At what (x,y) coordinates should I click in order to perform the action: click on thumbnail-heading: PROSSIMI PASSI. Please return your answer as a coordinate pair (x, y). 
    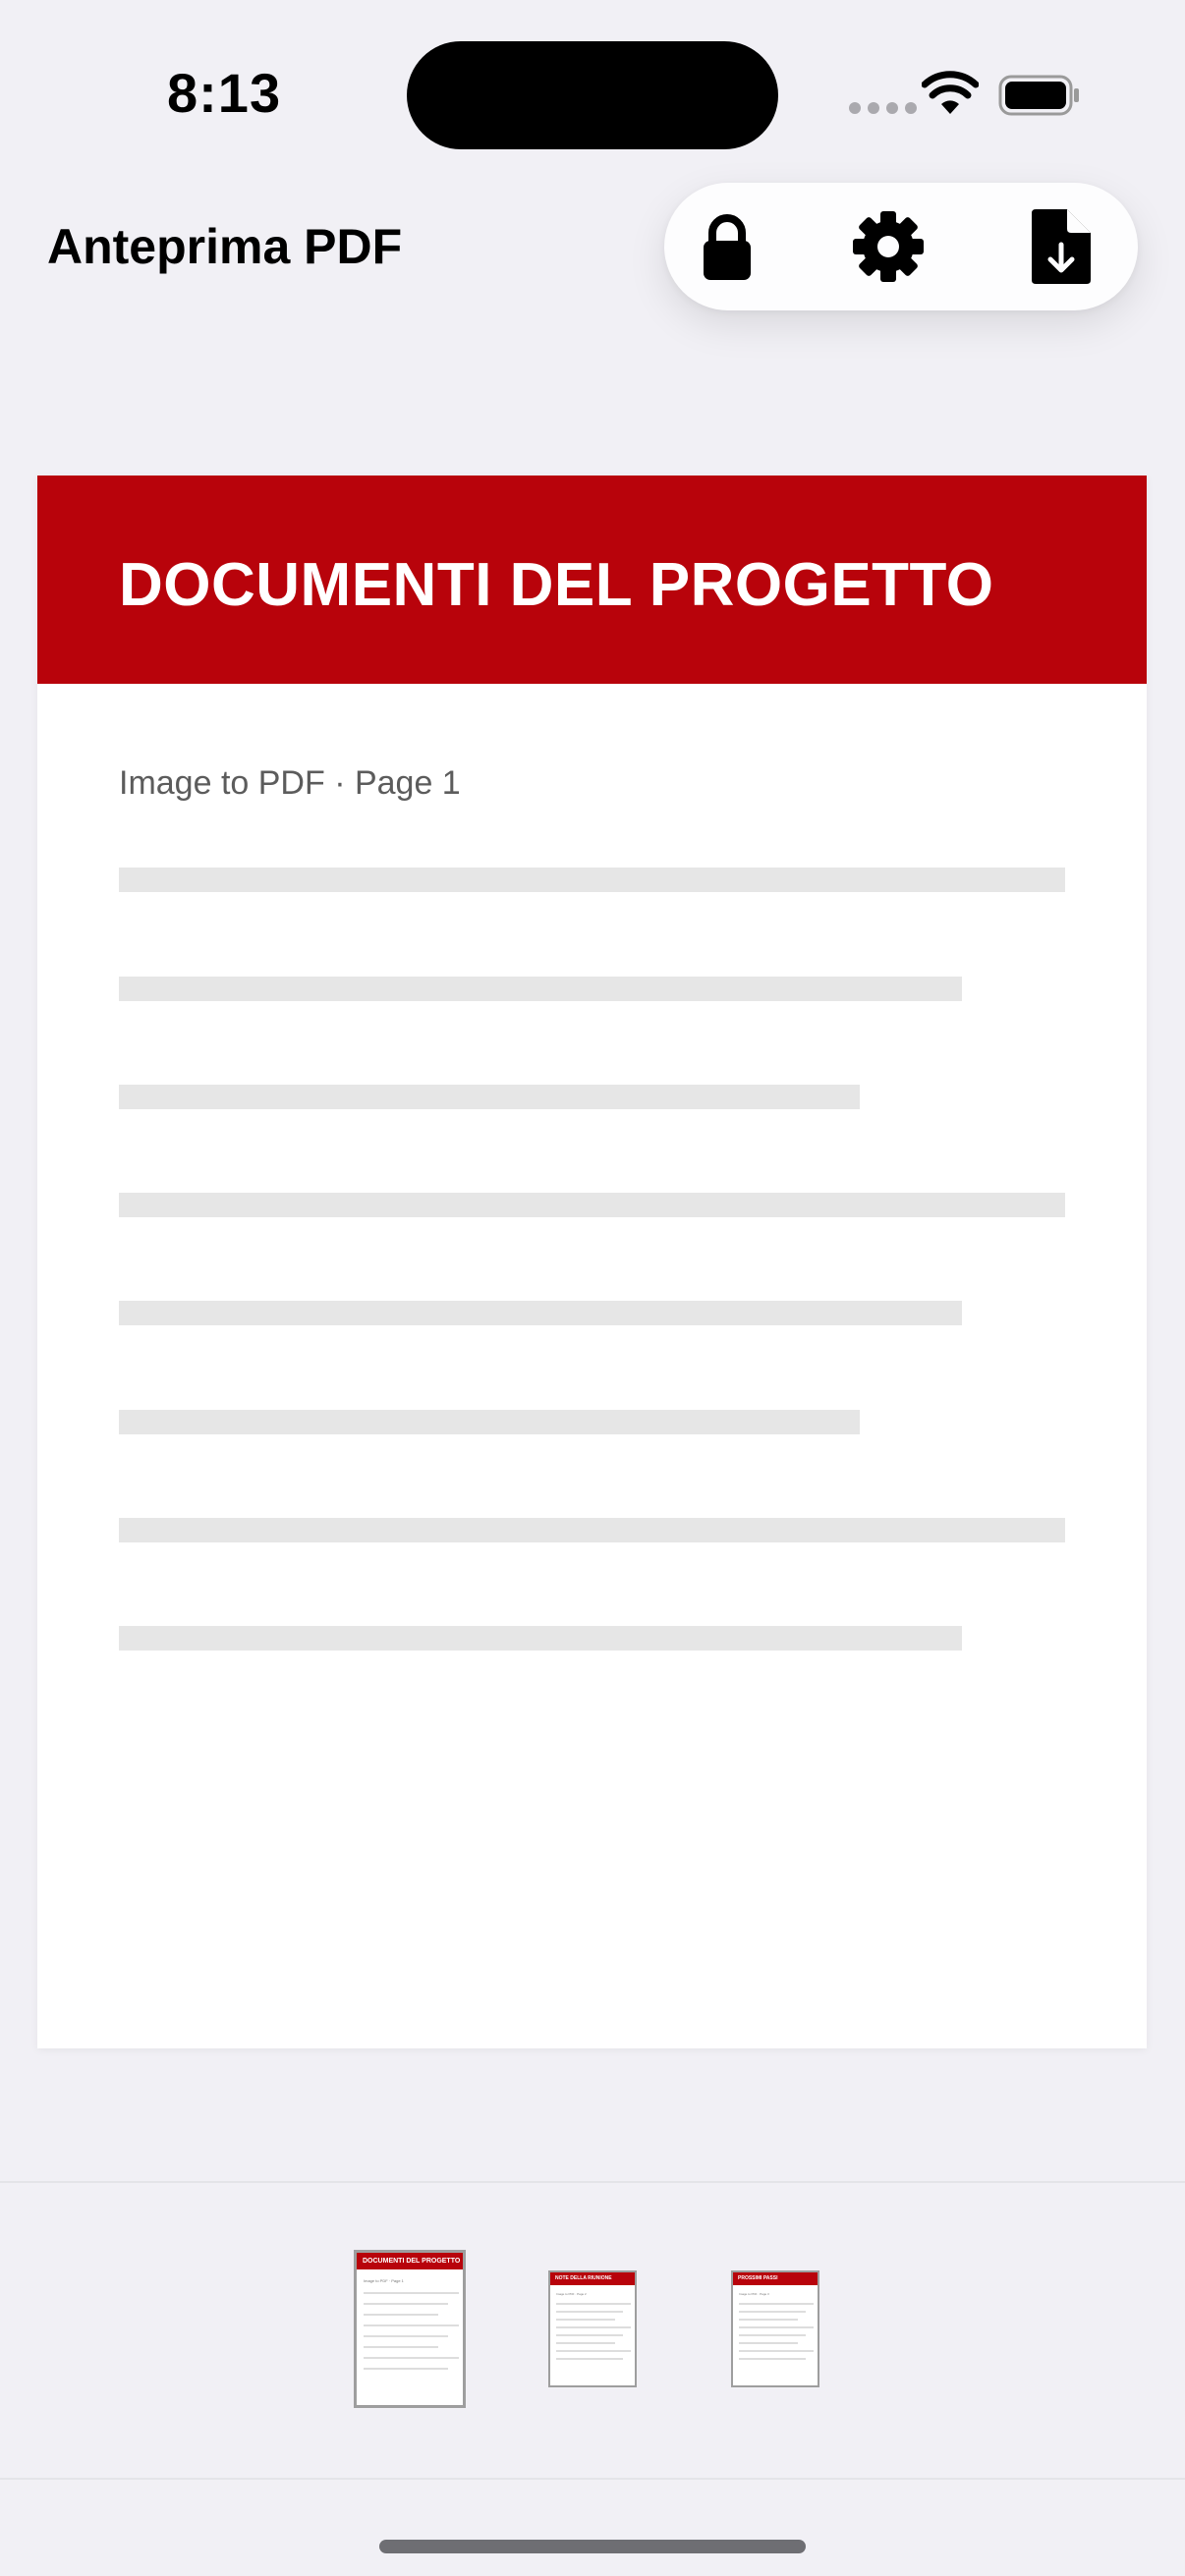
    Looking at the image, I should click on (776, 2278).